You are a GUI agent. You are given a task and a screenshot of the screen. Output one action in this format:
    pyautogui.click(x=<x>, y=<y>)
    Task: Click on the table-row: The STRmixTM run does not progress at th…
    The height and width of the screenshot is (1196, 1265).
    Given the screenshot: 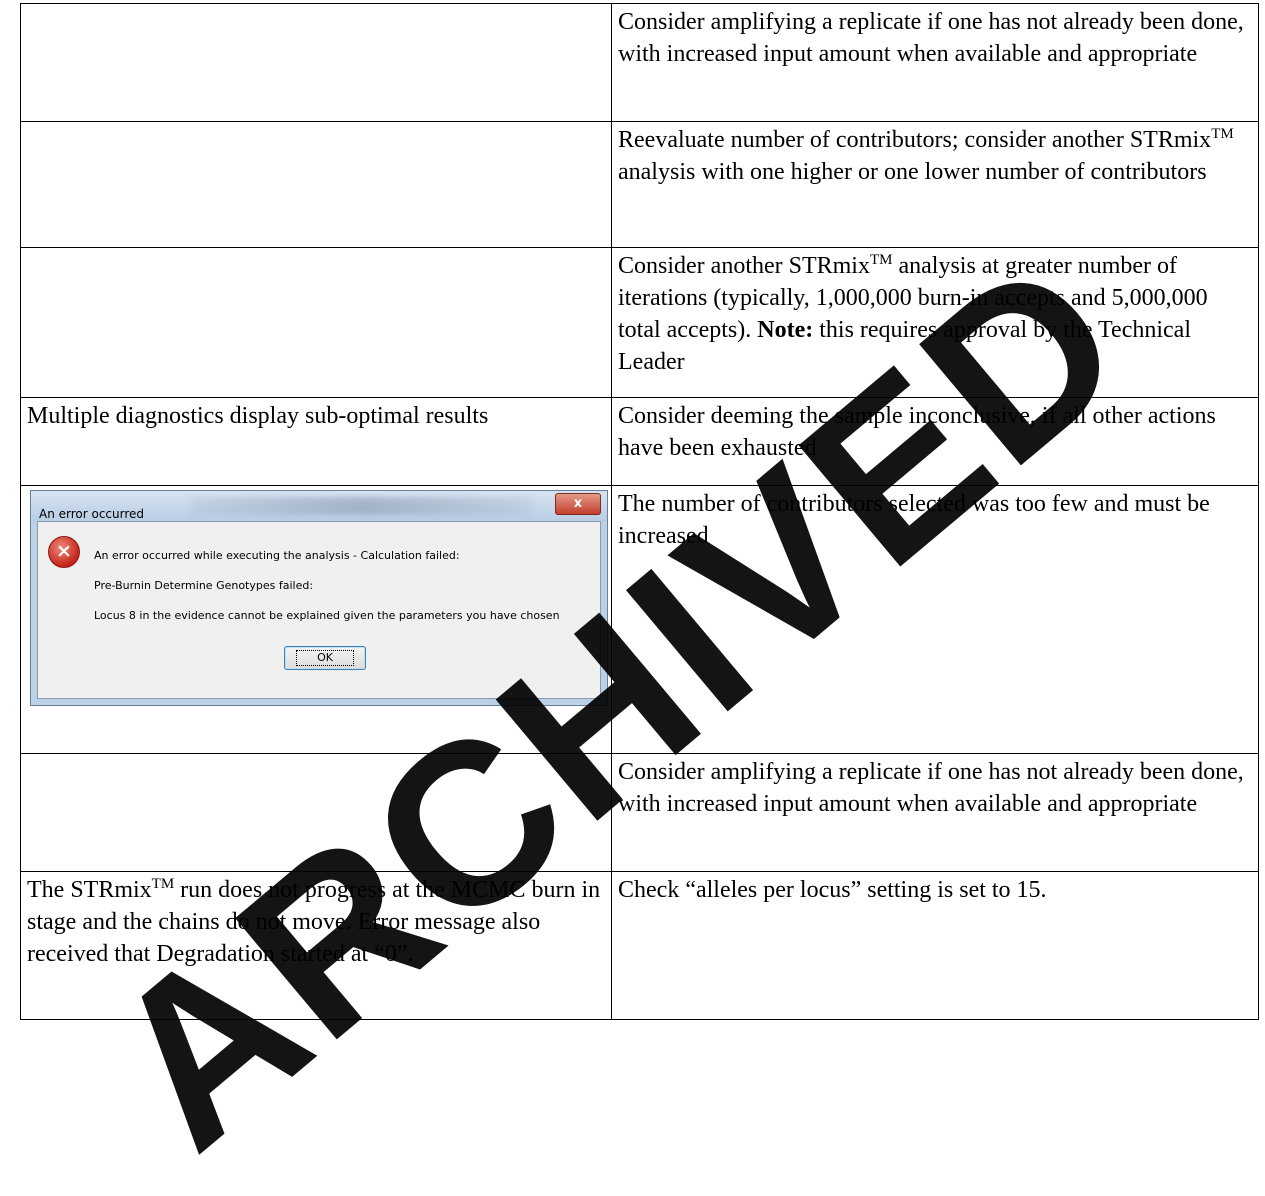 What is the action you would take?
    pyautogui.click(x=639, y=945)
    